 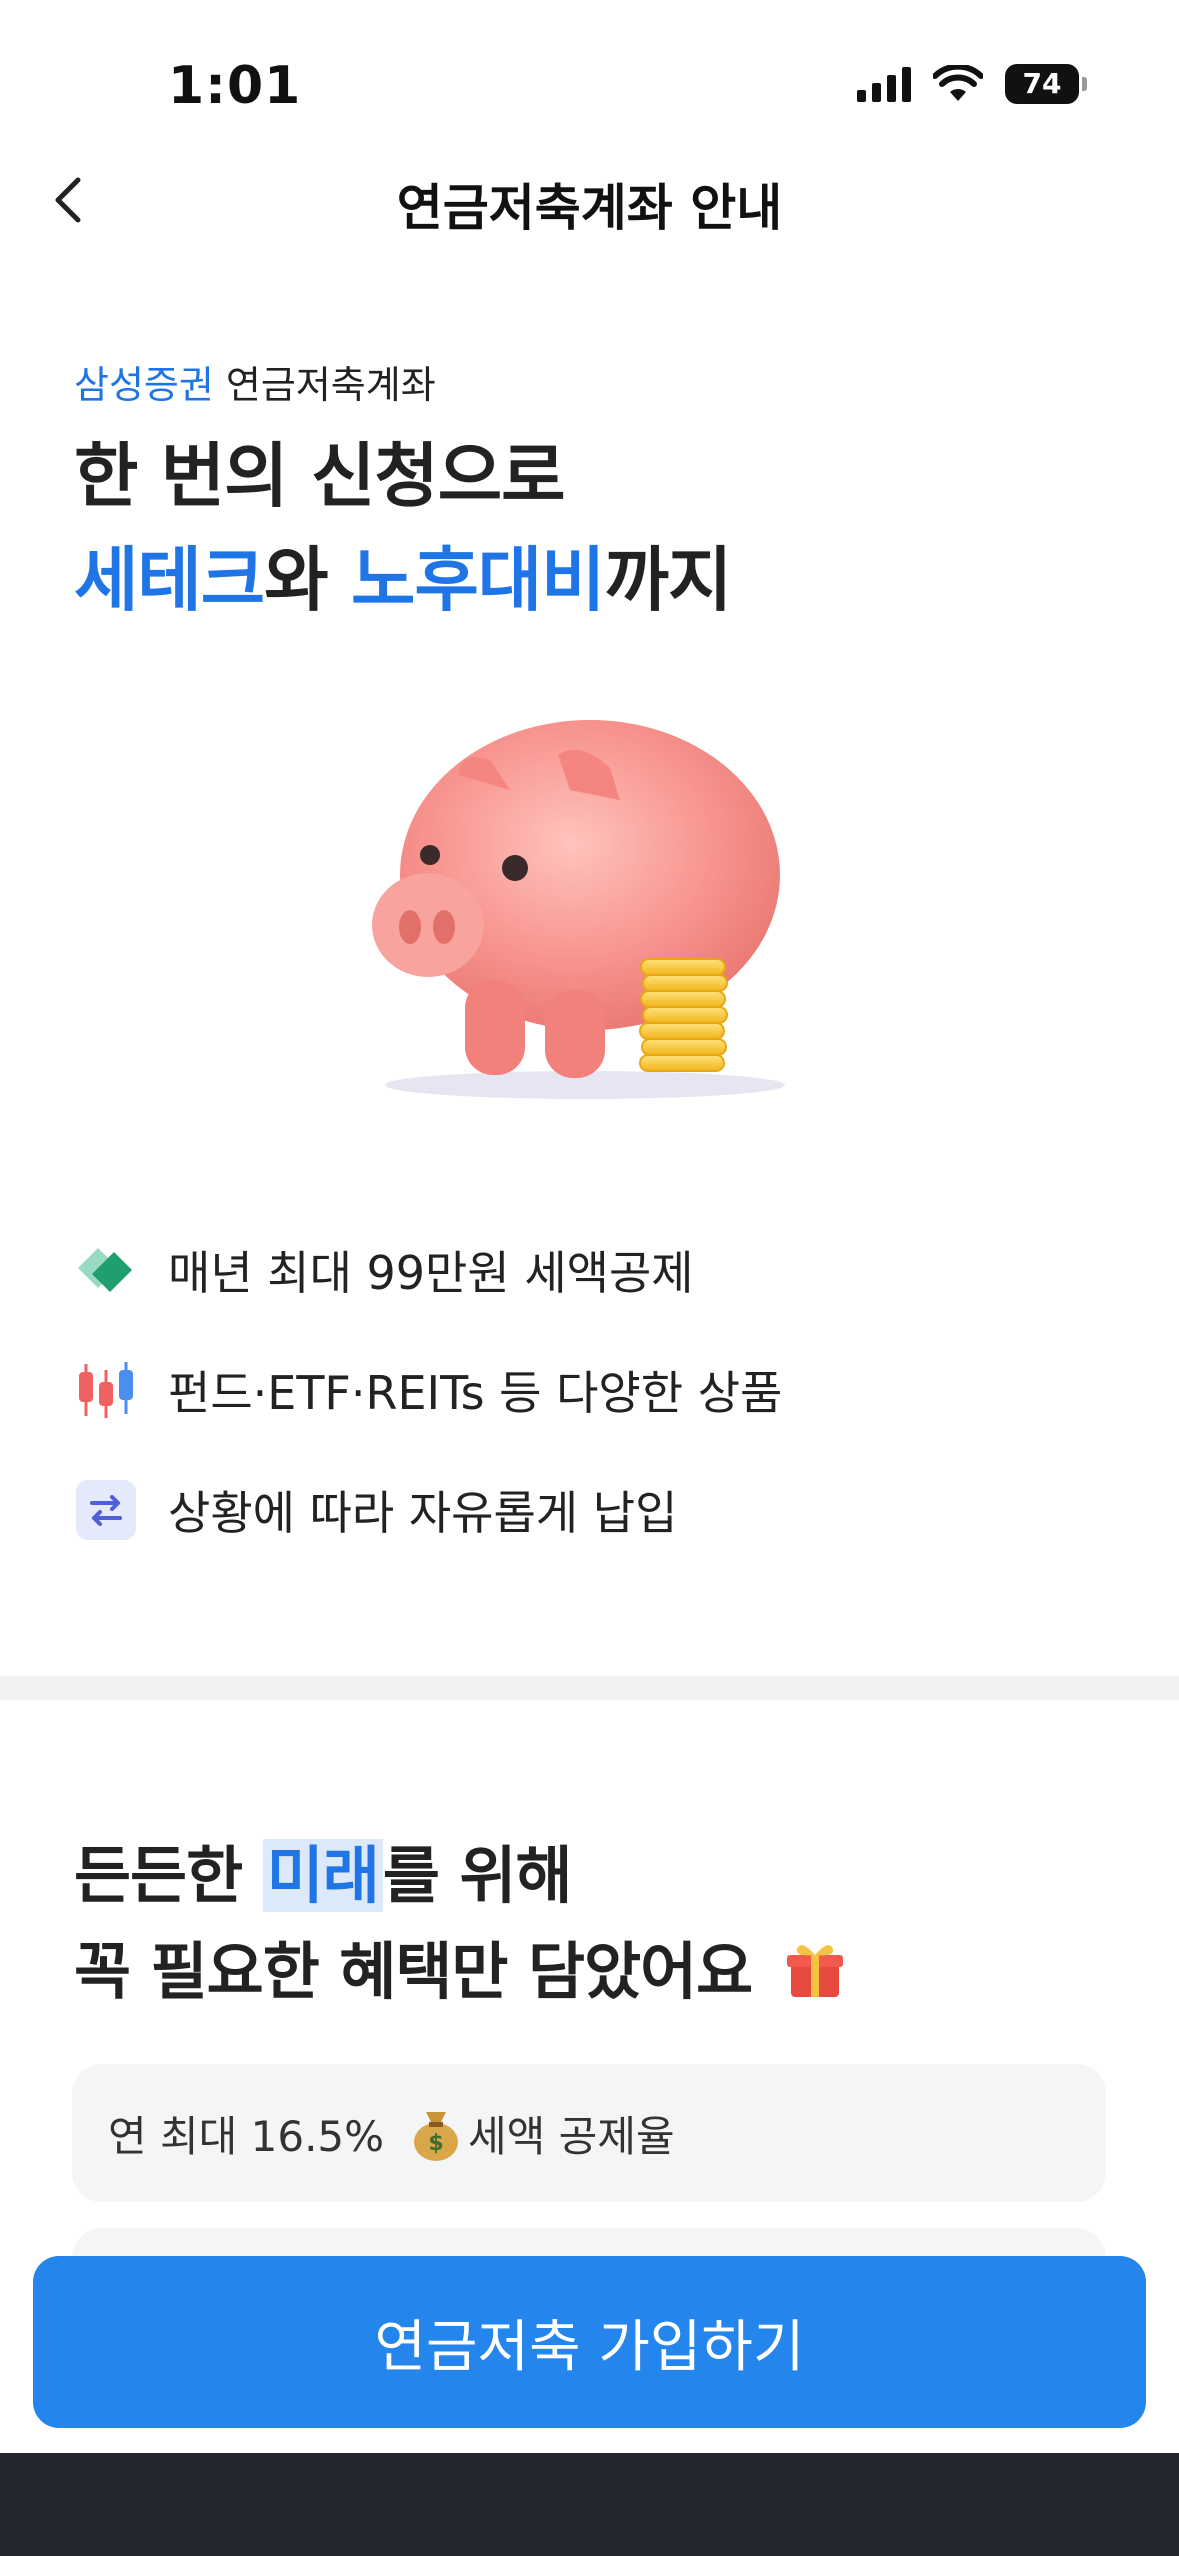 I want to click on highlight-future: 미래, so click(x=322, y=1875).